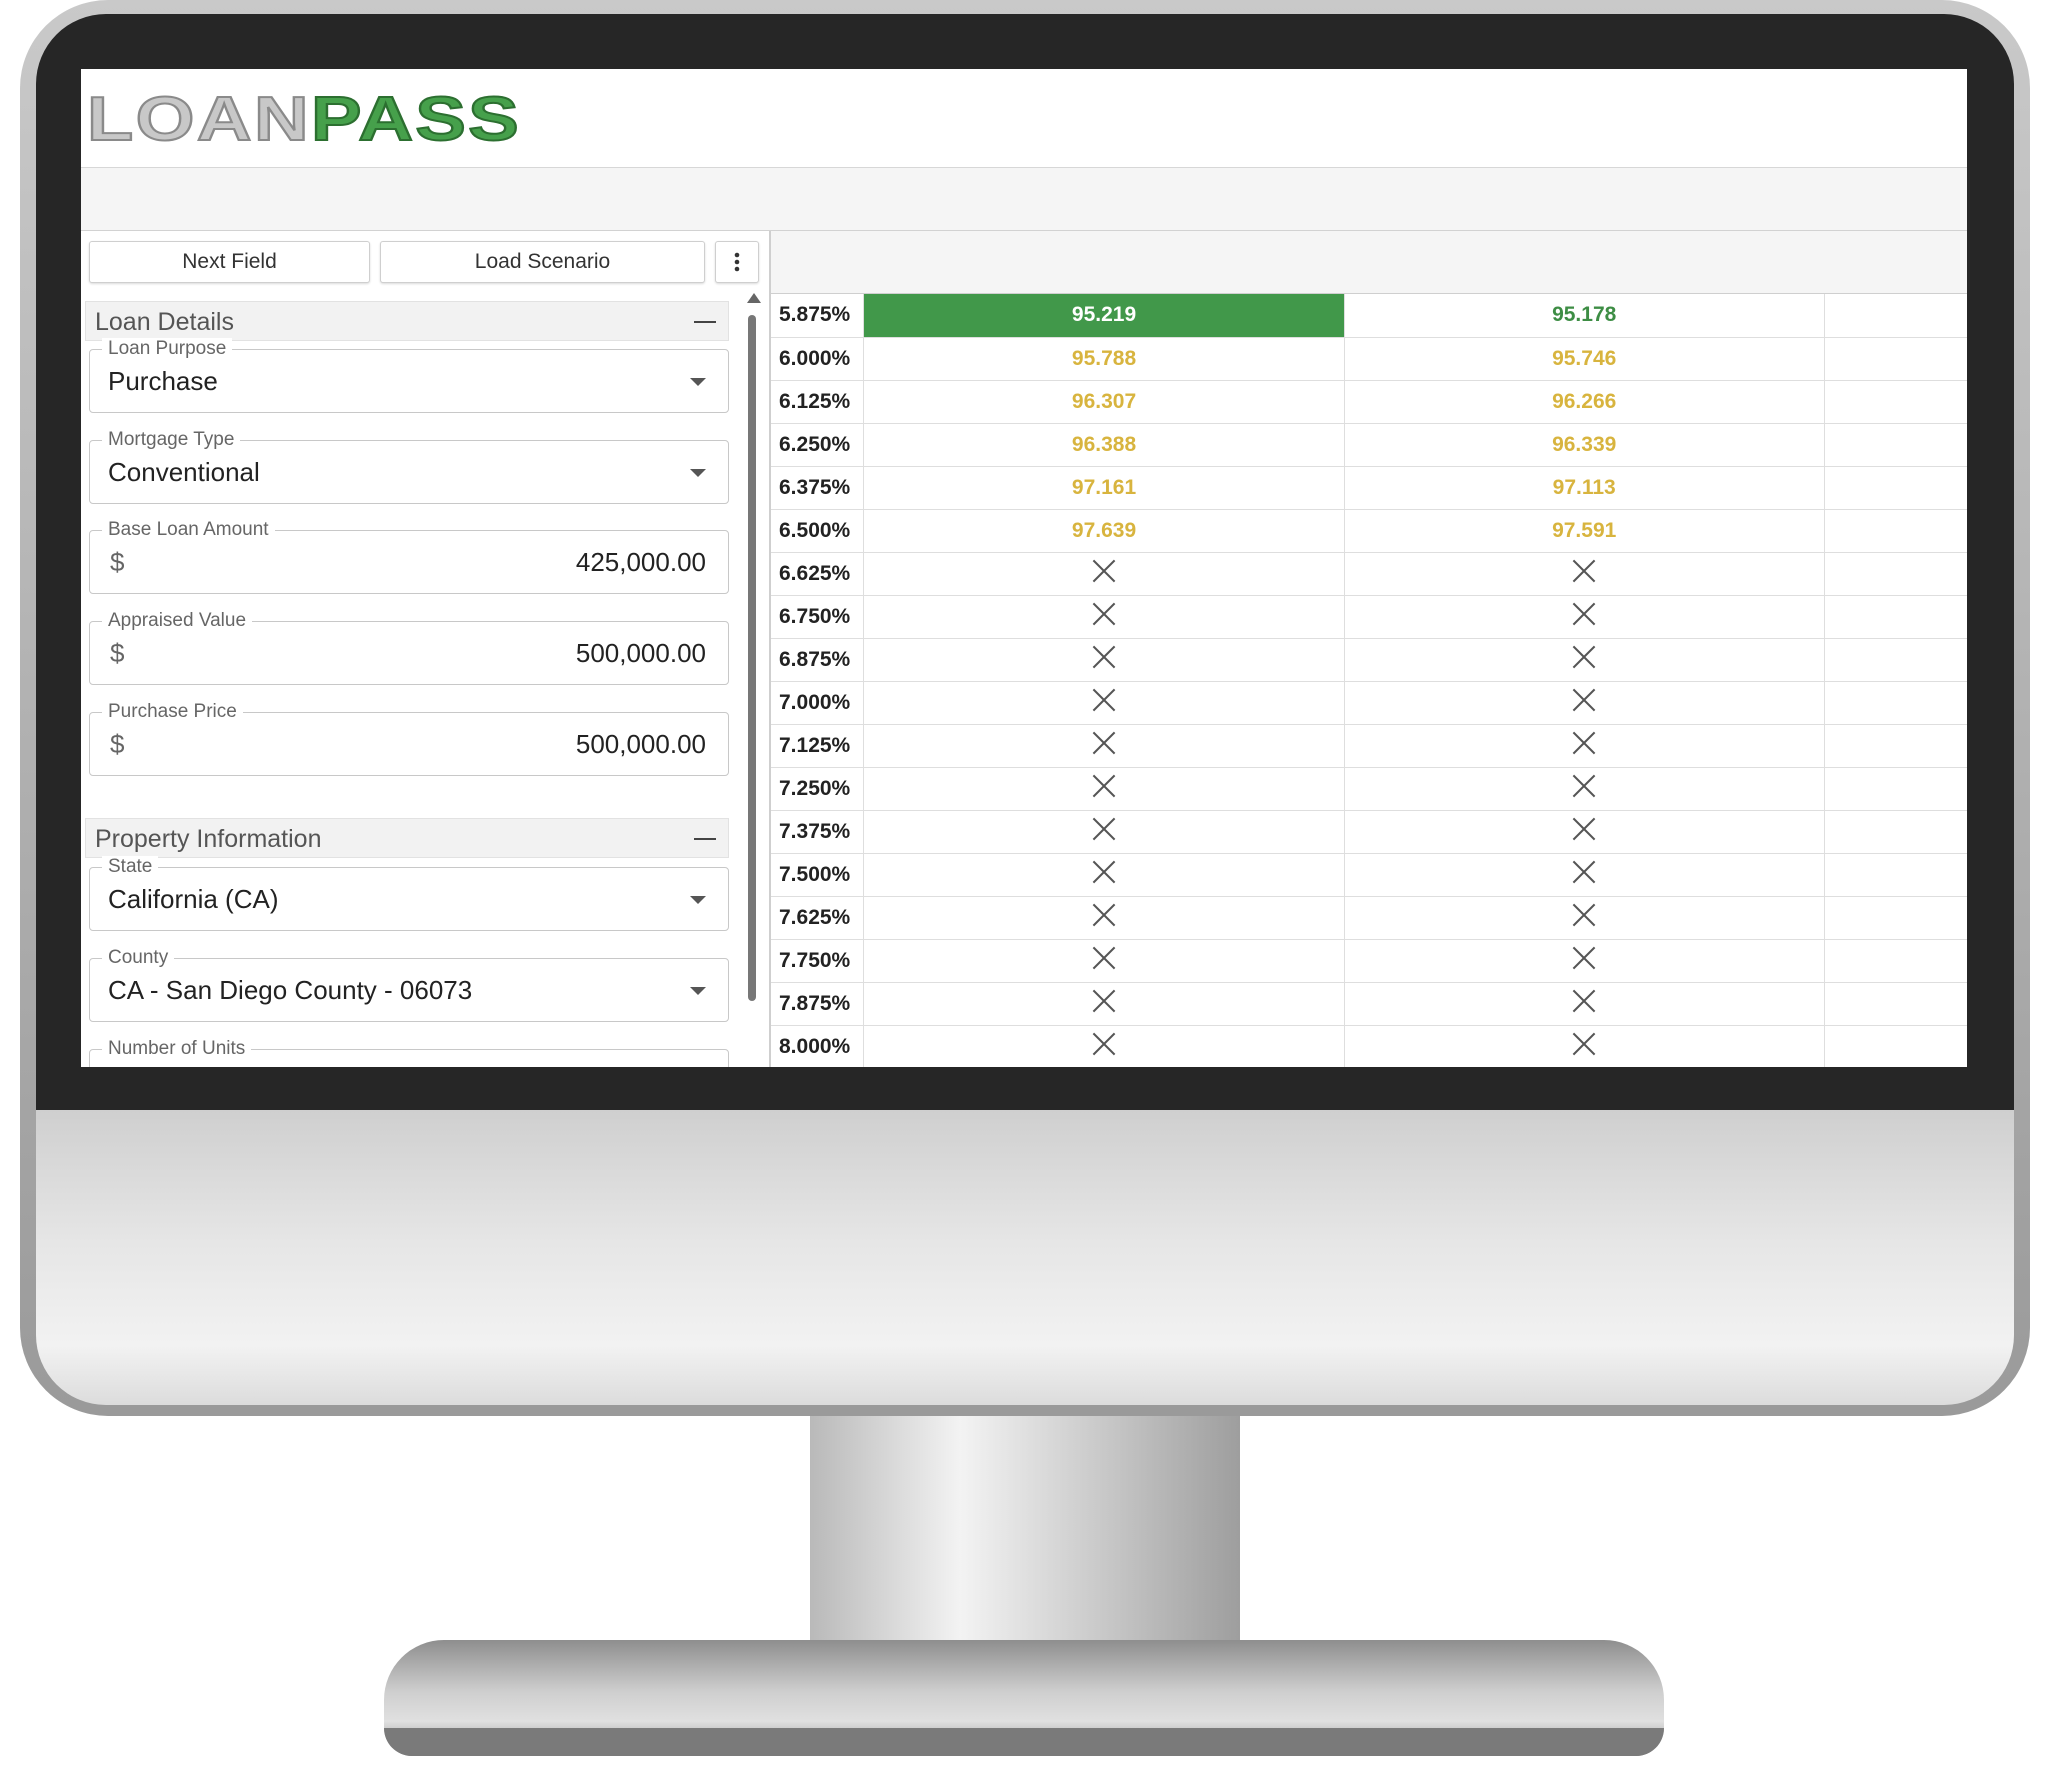 The height and width of the screenshot is (1777, 2048). I want to click on form-toolbar: Next Field Load Scenario, so click(429, 262).